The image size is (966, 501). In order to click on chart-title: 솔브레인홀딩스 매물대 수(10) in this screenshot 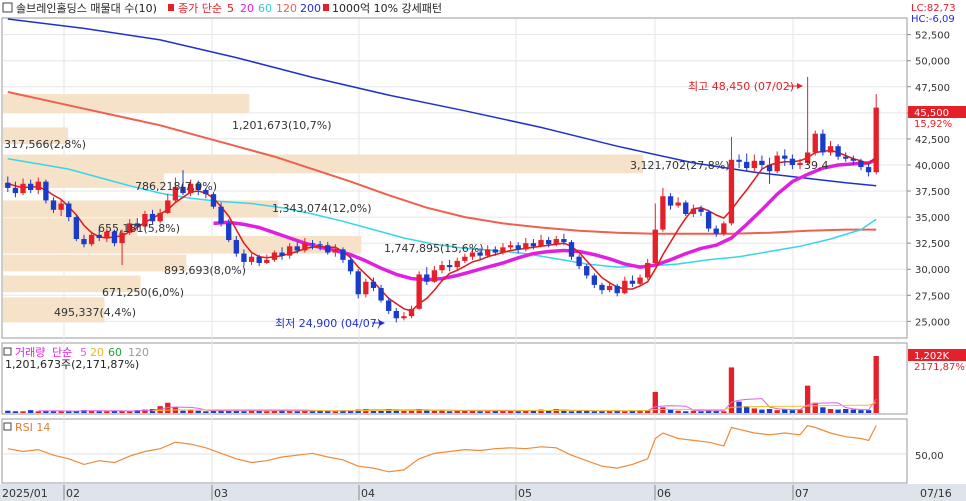, I will do `click(86, 8)`.